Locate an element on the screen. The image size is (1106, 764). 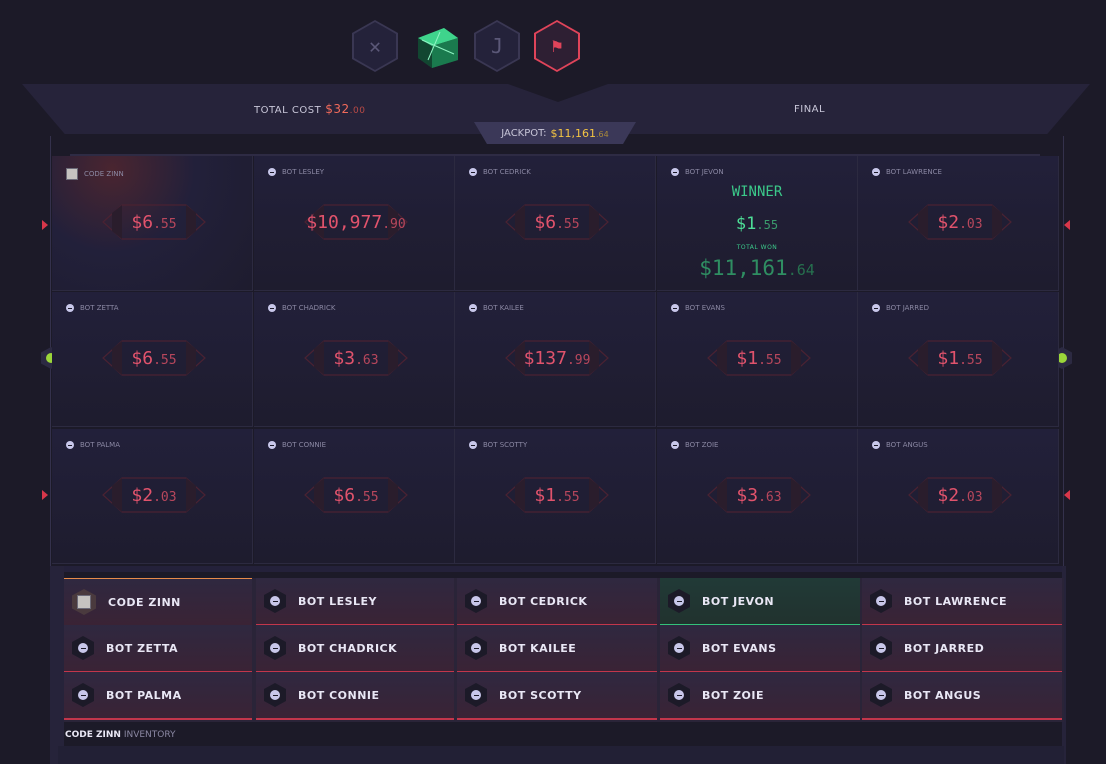
value-dollars: $10,977 is located at coordinates (344, 222).